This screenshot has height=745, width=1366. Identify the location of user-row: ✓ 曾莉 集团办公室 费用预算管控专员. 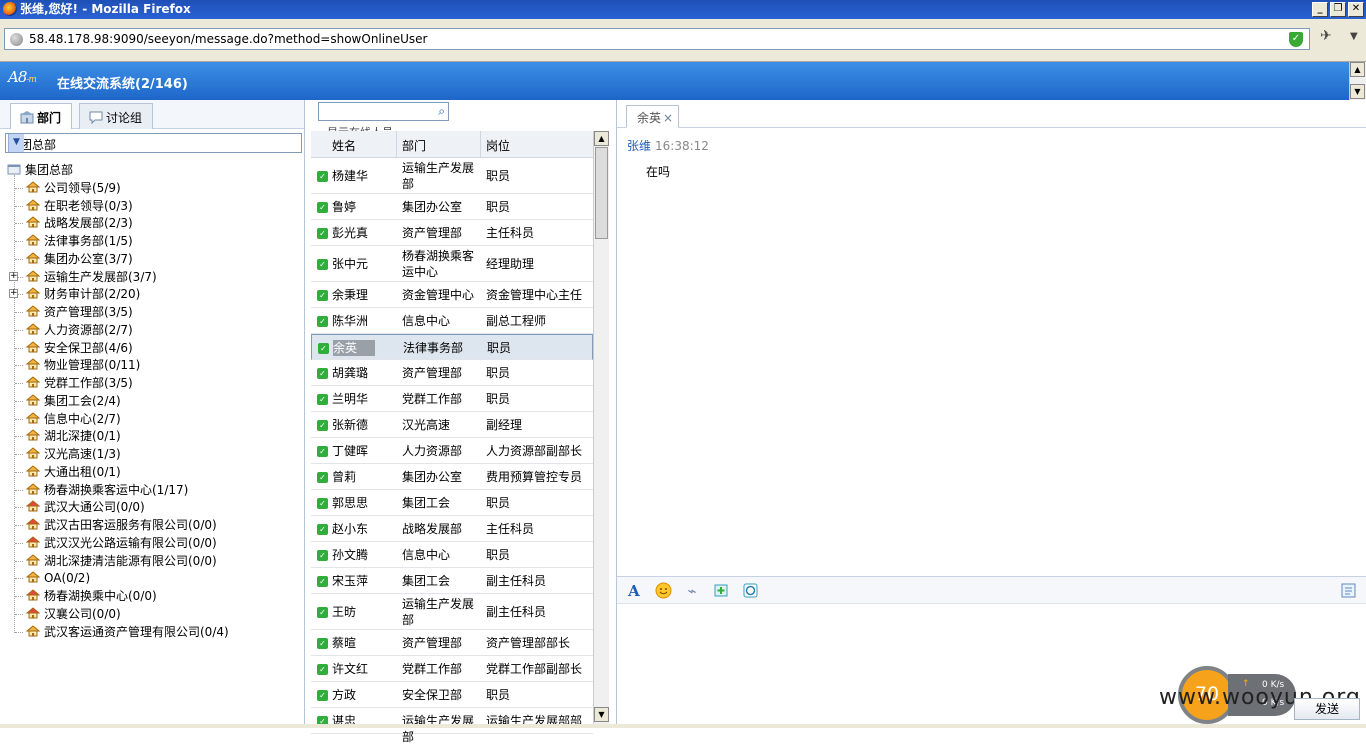
(452, 477).